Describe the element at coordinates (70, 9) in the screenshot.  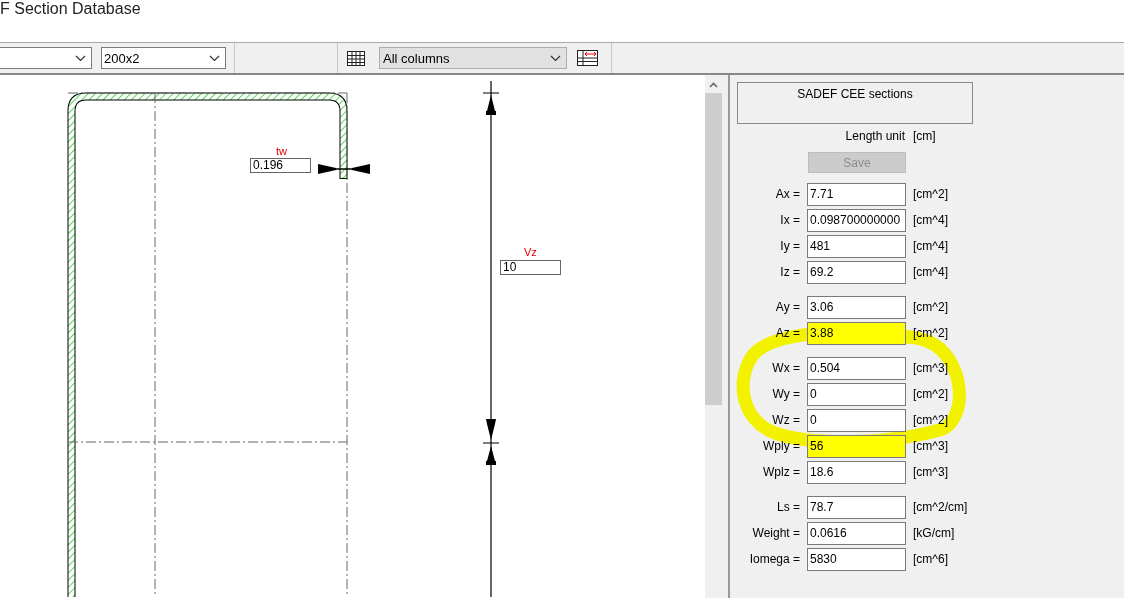
I see `window-title: F Section Database` at that location.